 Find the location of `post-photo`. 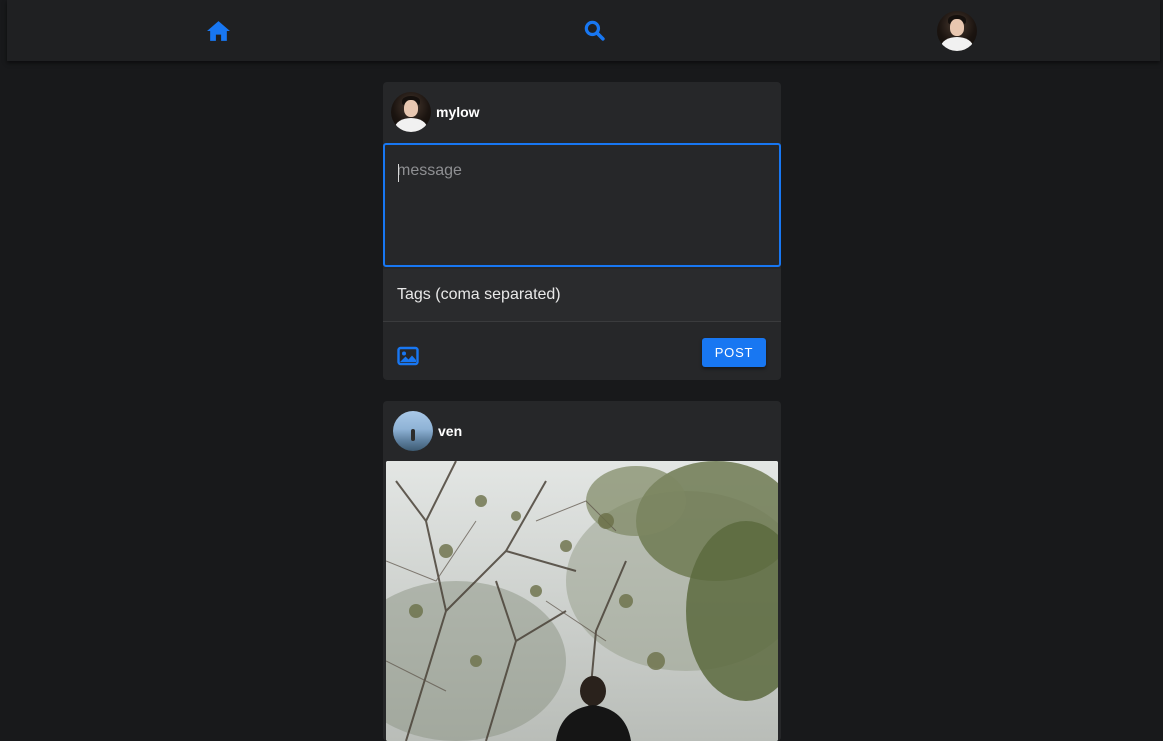

post-photo is located at coordinates (582, 601).